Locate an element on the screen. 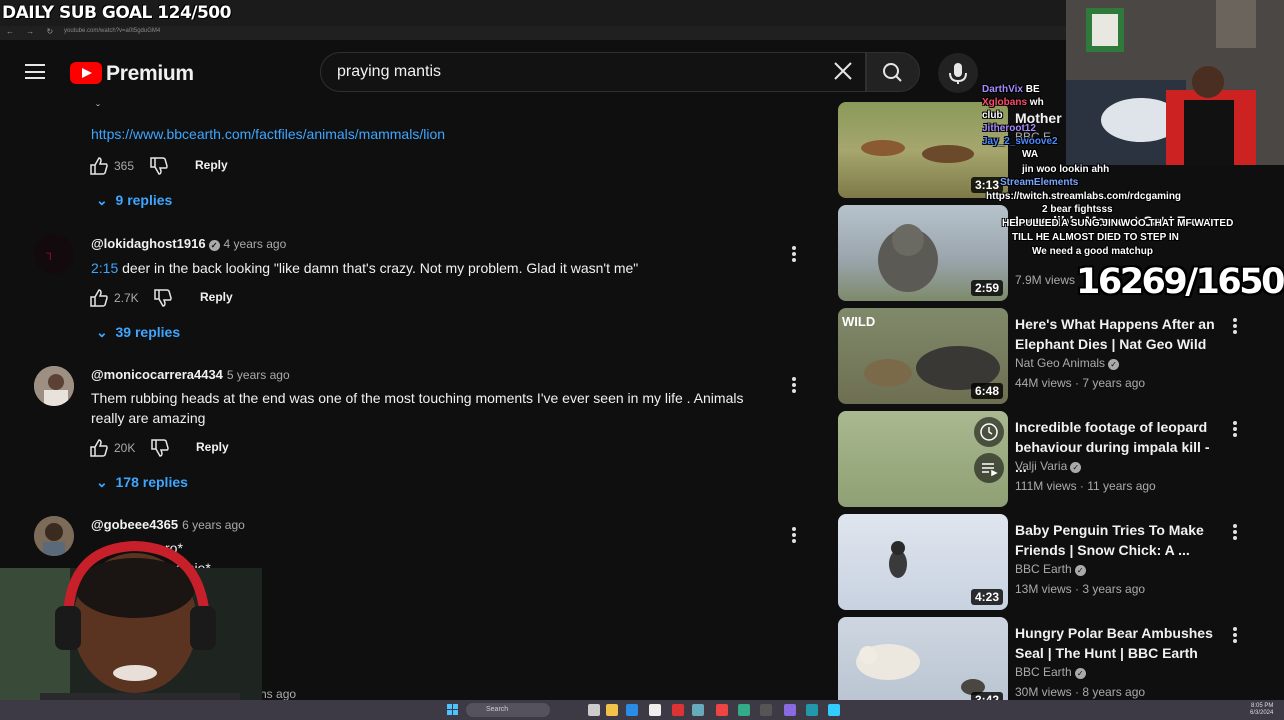 The width and height of the screenshot is (1284, 720). collapse-caret-icon: ˇ is located at coordinates (98, 109).